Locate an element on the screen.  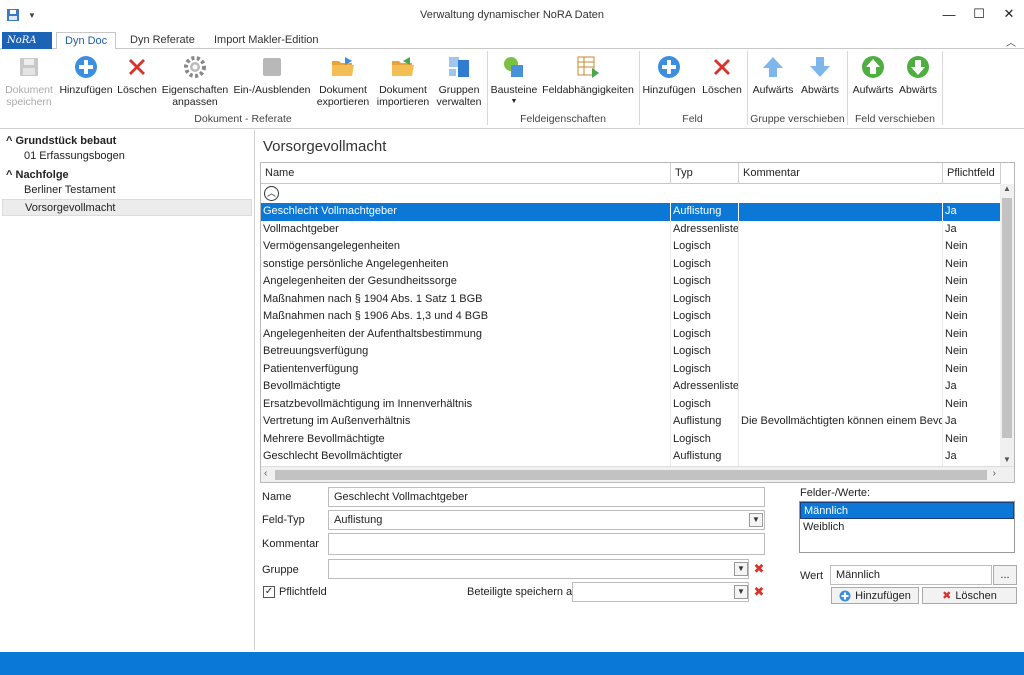
name-label: Name is located at coordinates (277, 497).